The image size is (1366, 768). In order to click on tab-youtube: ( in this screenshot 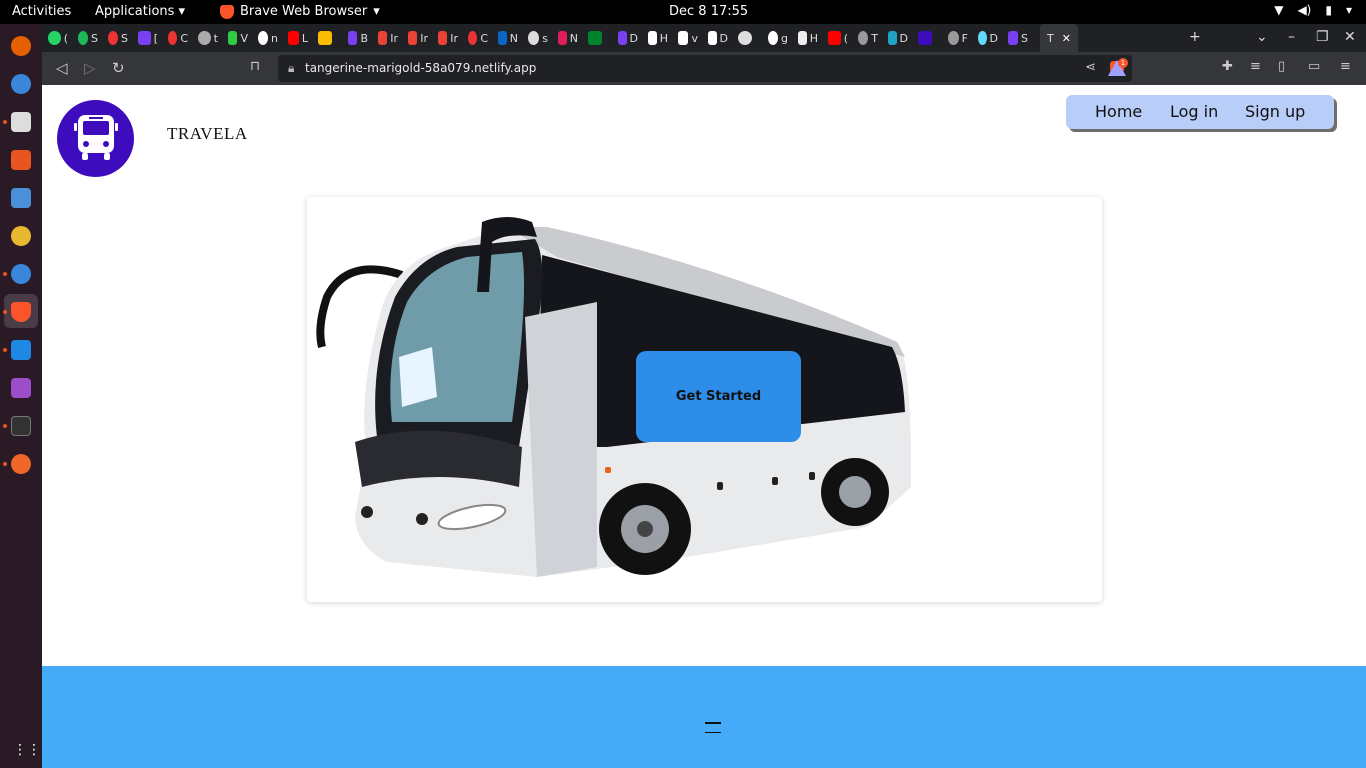, I will do `click(838, 38)`.